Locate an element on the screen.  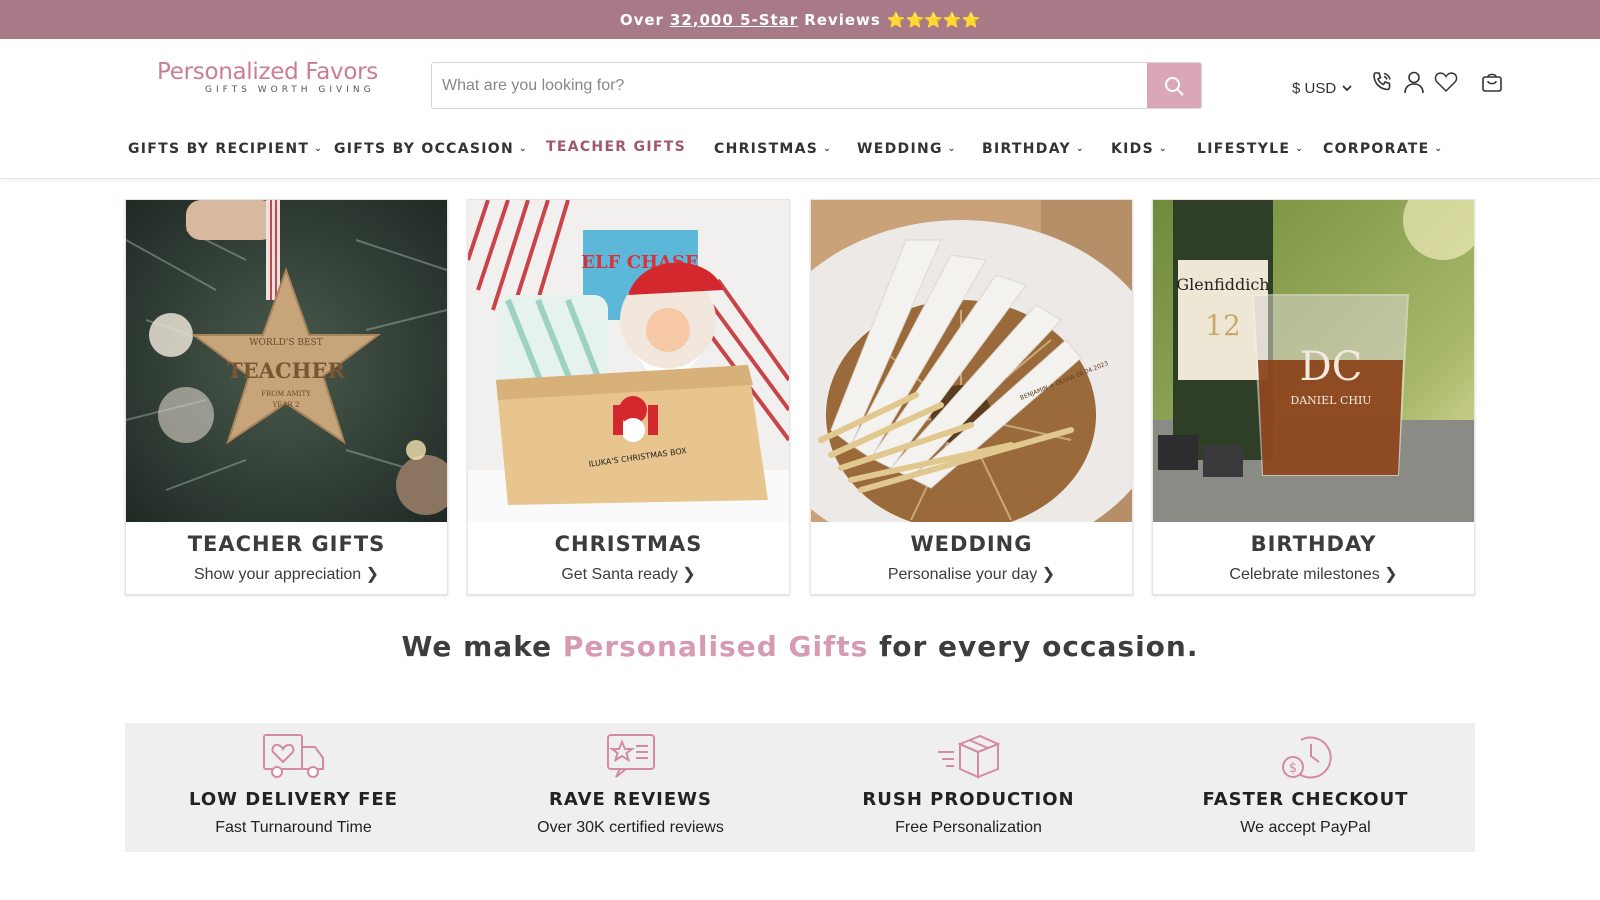
card-title: BIRTHDAY is located at coordinates (1313, 544).